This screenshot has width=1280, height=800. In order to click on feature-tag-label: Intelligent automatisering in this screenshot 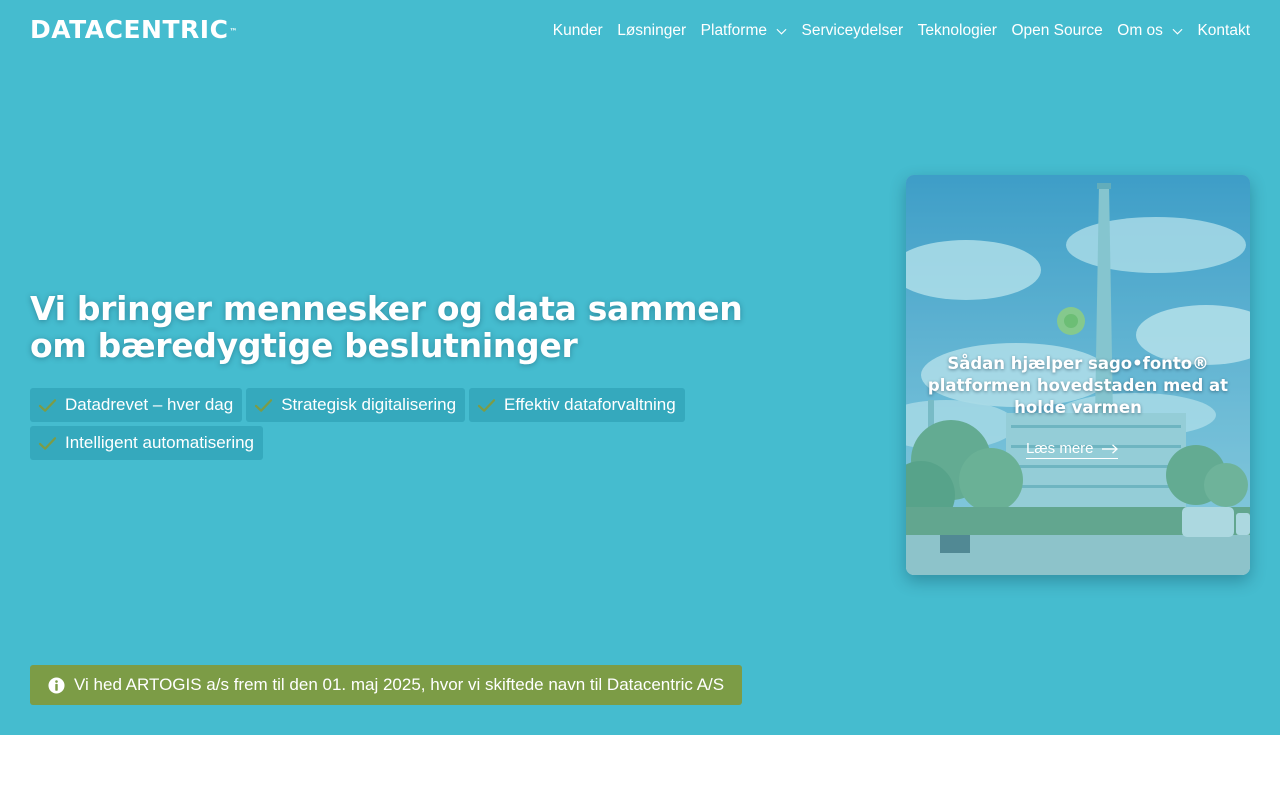, I will do `click(160, 442)`.